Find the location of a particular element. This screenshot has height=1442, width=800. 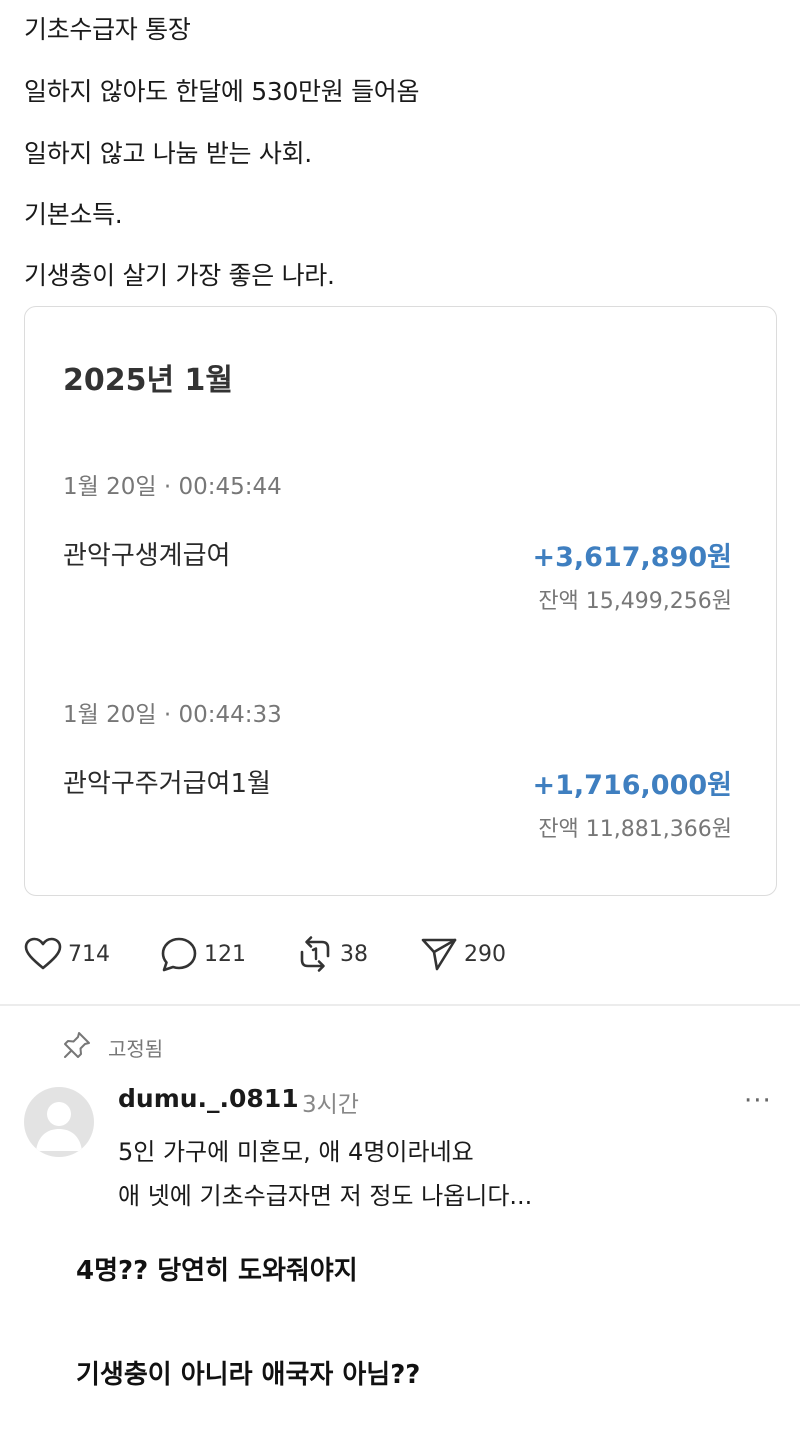

transaction-date: 1월 20일 · 00:45:44 is located at coordinates (172, 487).